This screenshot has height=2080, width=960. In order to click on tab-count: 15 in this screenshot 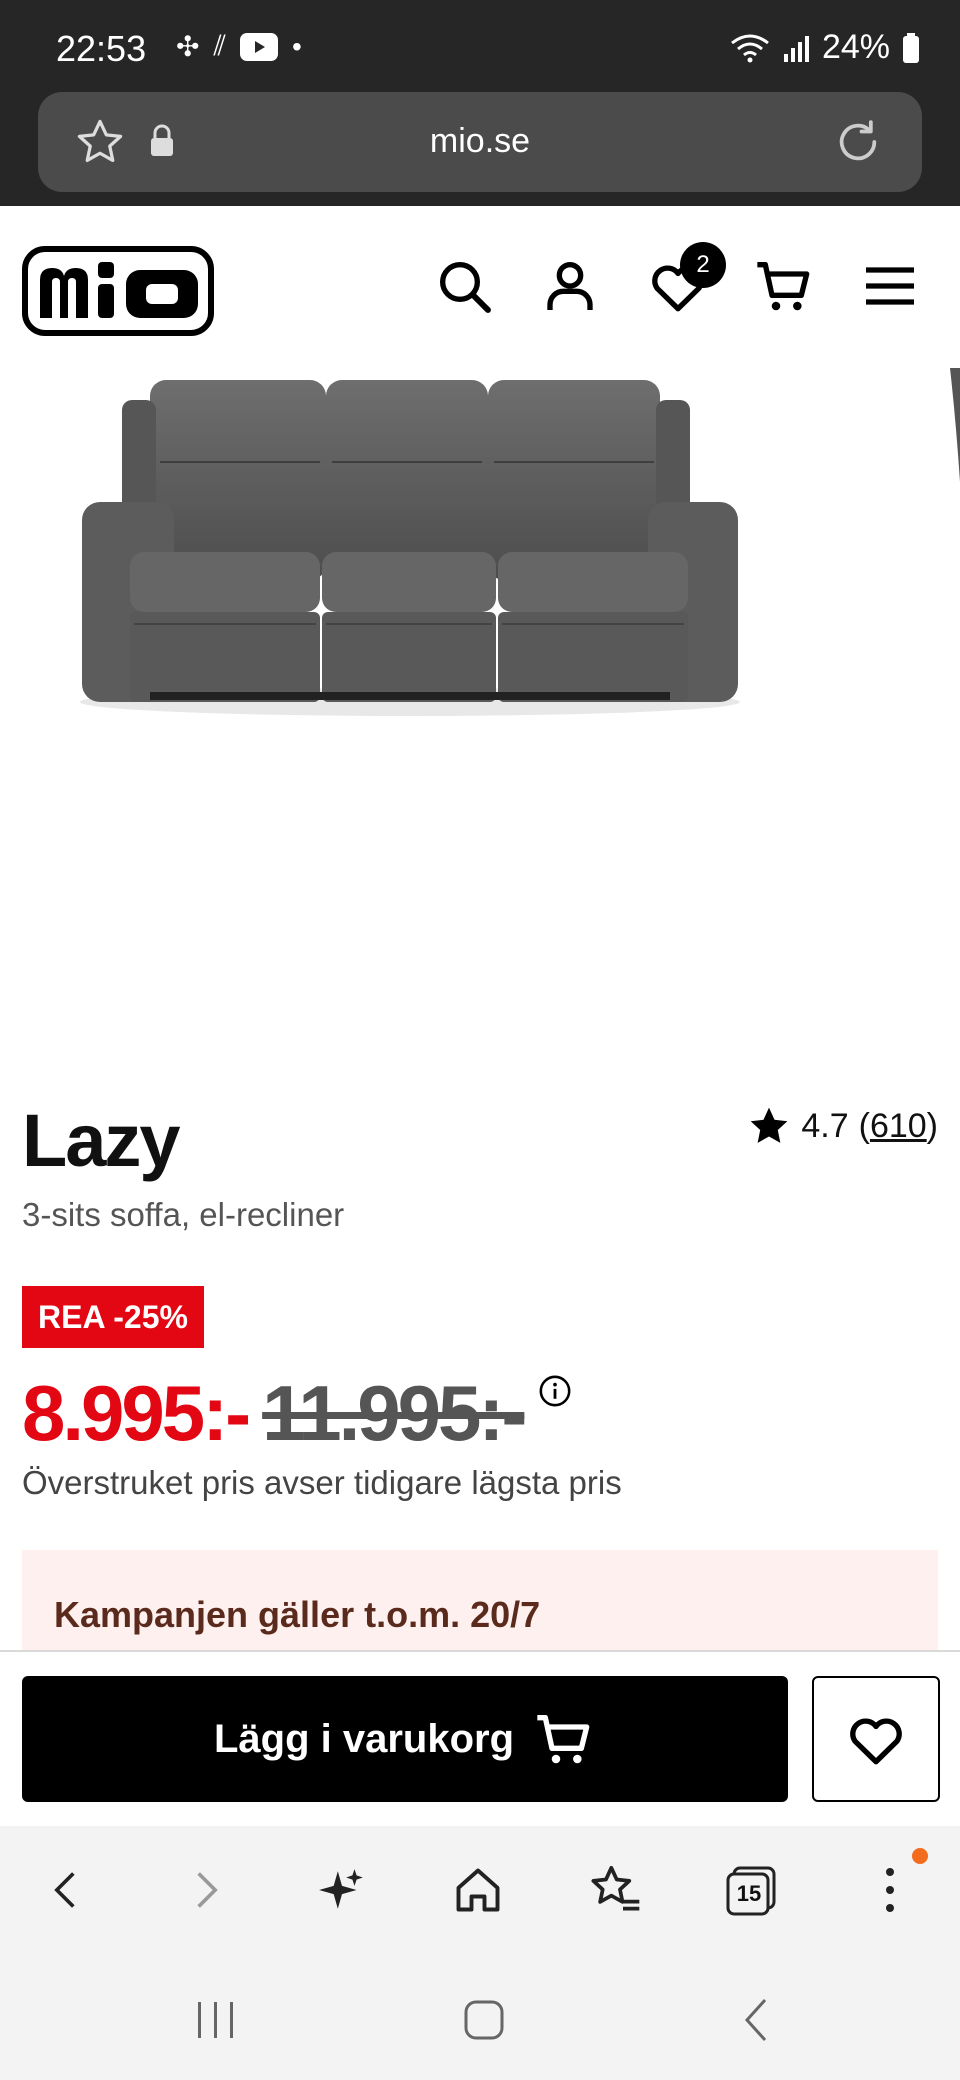, I will do `click(749, 1893)`.